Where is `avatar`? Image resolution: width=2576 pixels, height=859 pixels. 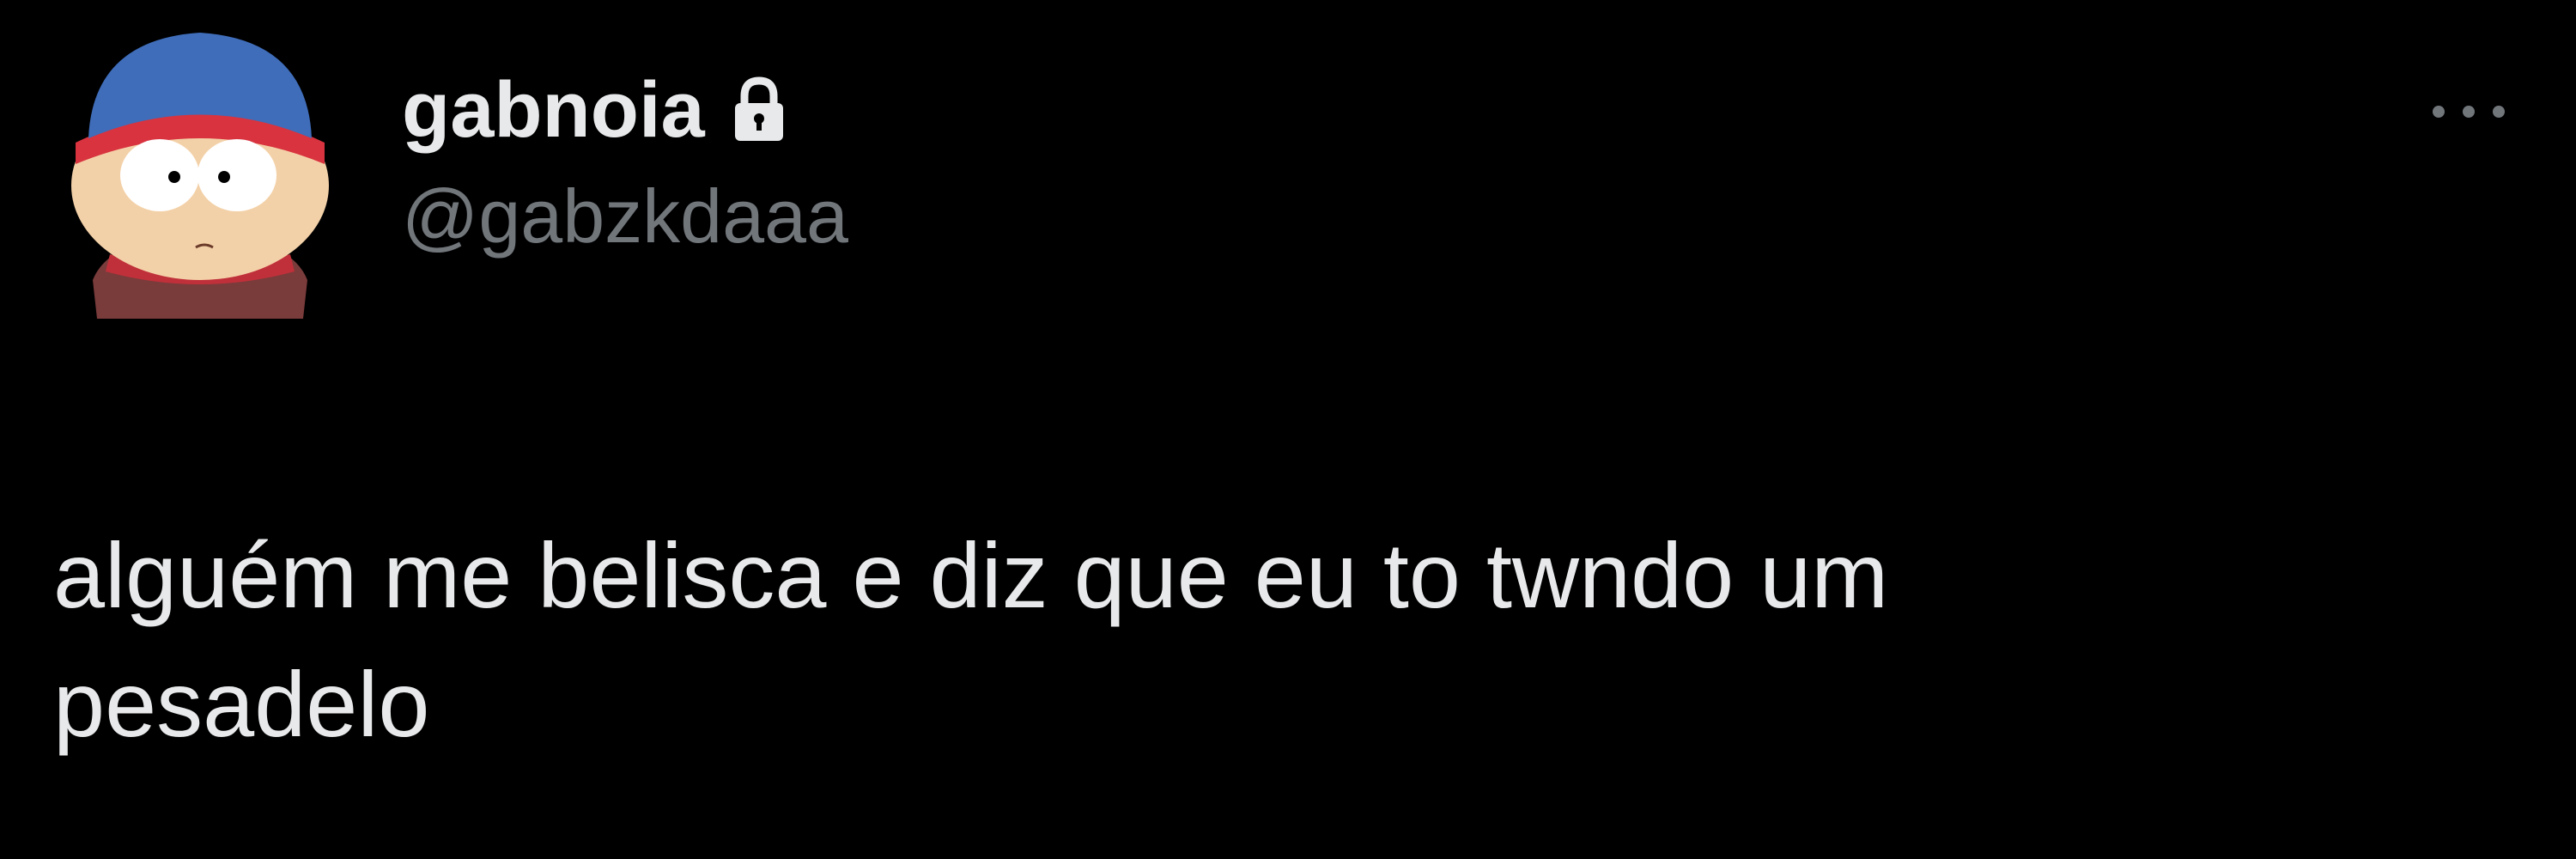
avatar is located at coordinates (200, 170).